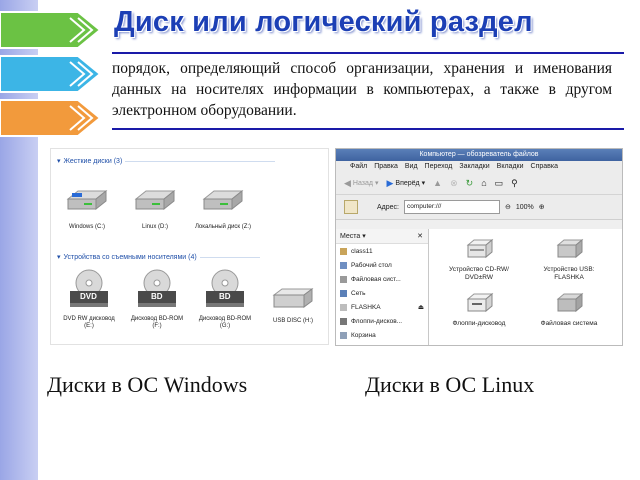 The width and height of the screenshot is (640, 480). Describe the element at coordinates (343, 279) in the screenshot. I see `filesystem-icon` at that location.